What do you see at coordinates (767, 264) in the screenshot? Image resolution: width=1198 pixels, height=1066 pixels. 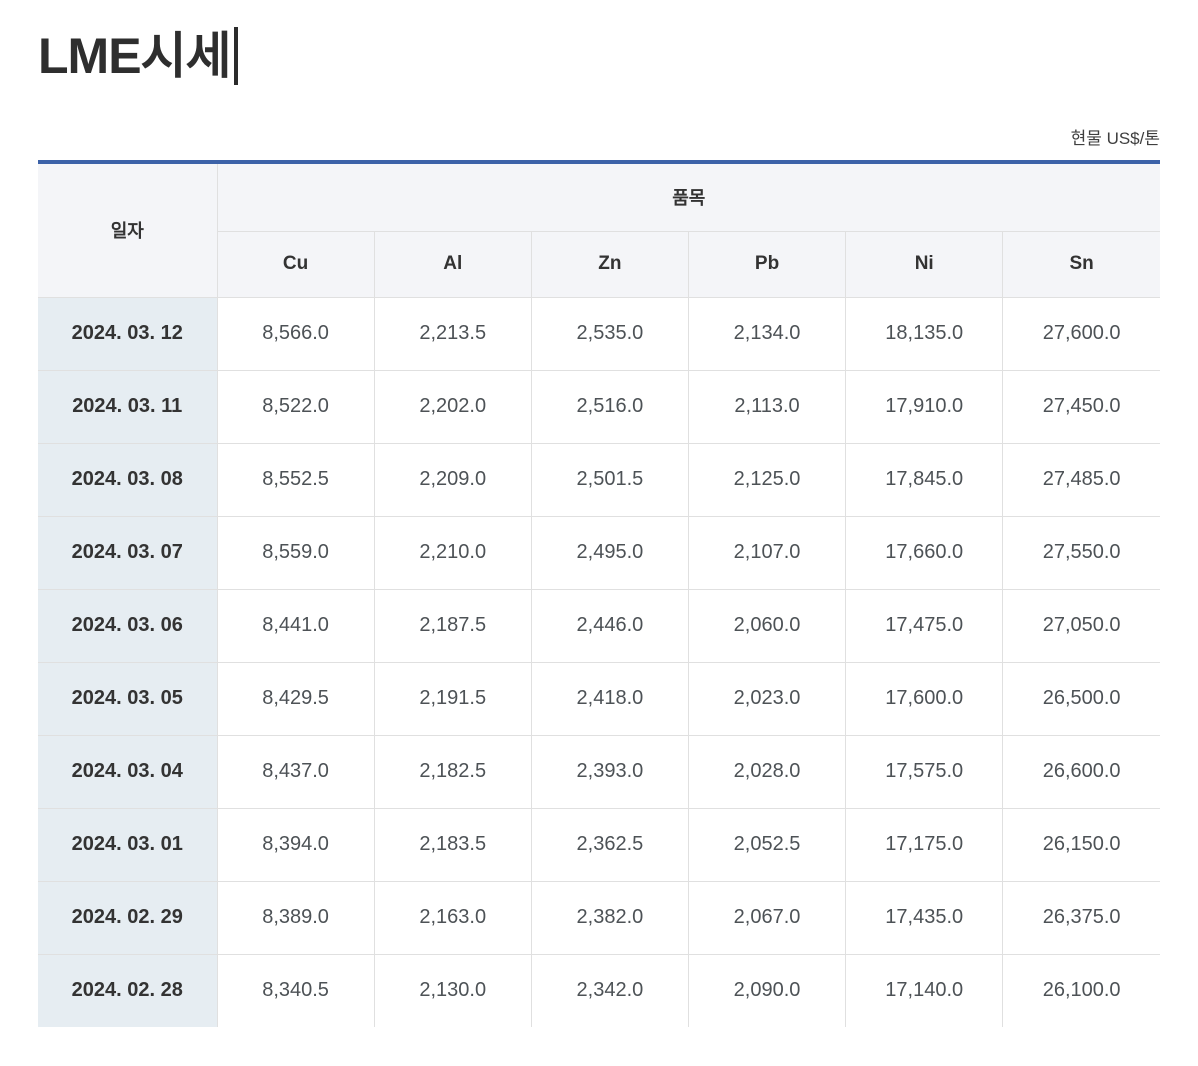 I see `metal-header-pb: Pb` at bounding box center [767, 264].